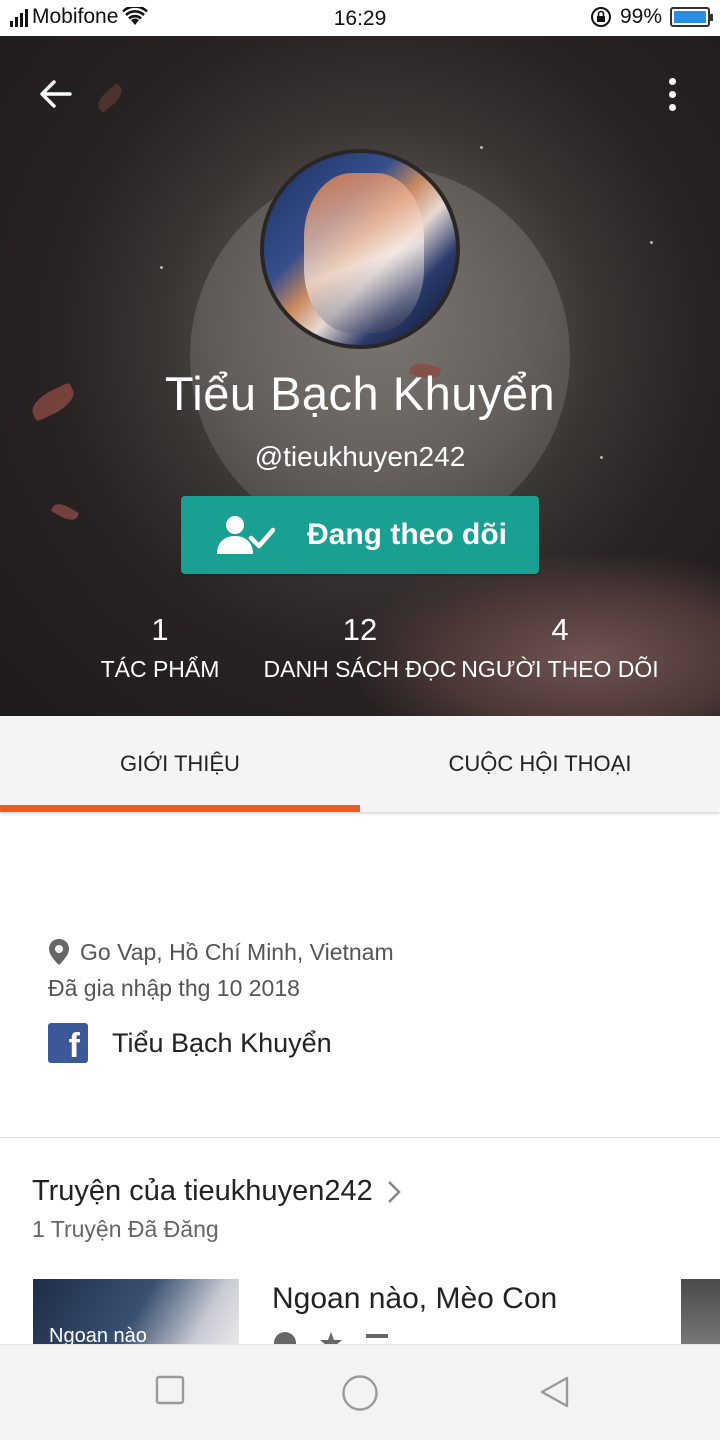 This screenshot has width=720, height=1440. Describe the element at coordinates (640, 16) in the screenshot. I see `battery-percent: 99%` at that location.